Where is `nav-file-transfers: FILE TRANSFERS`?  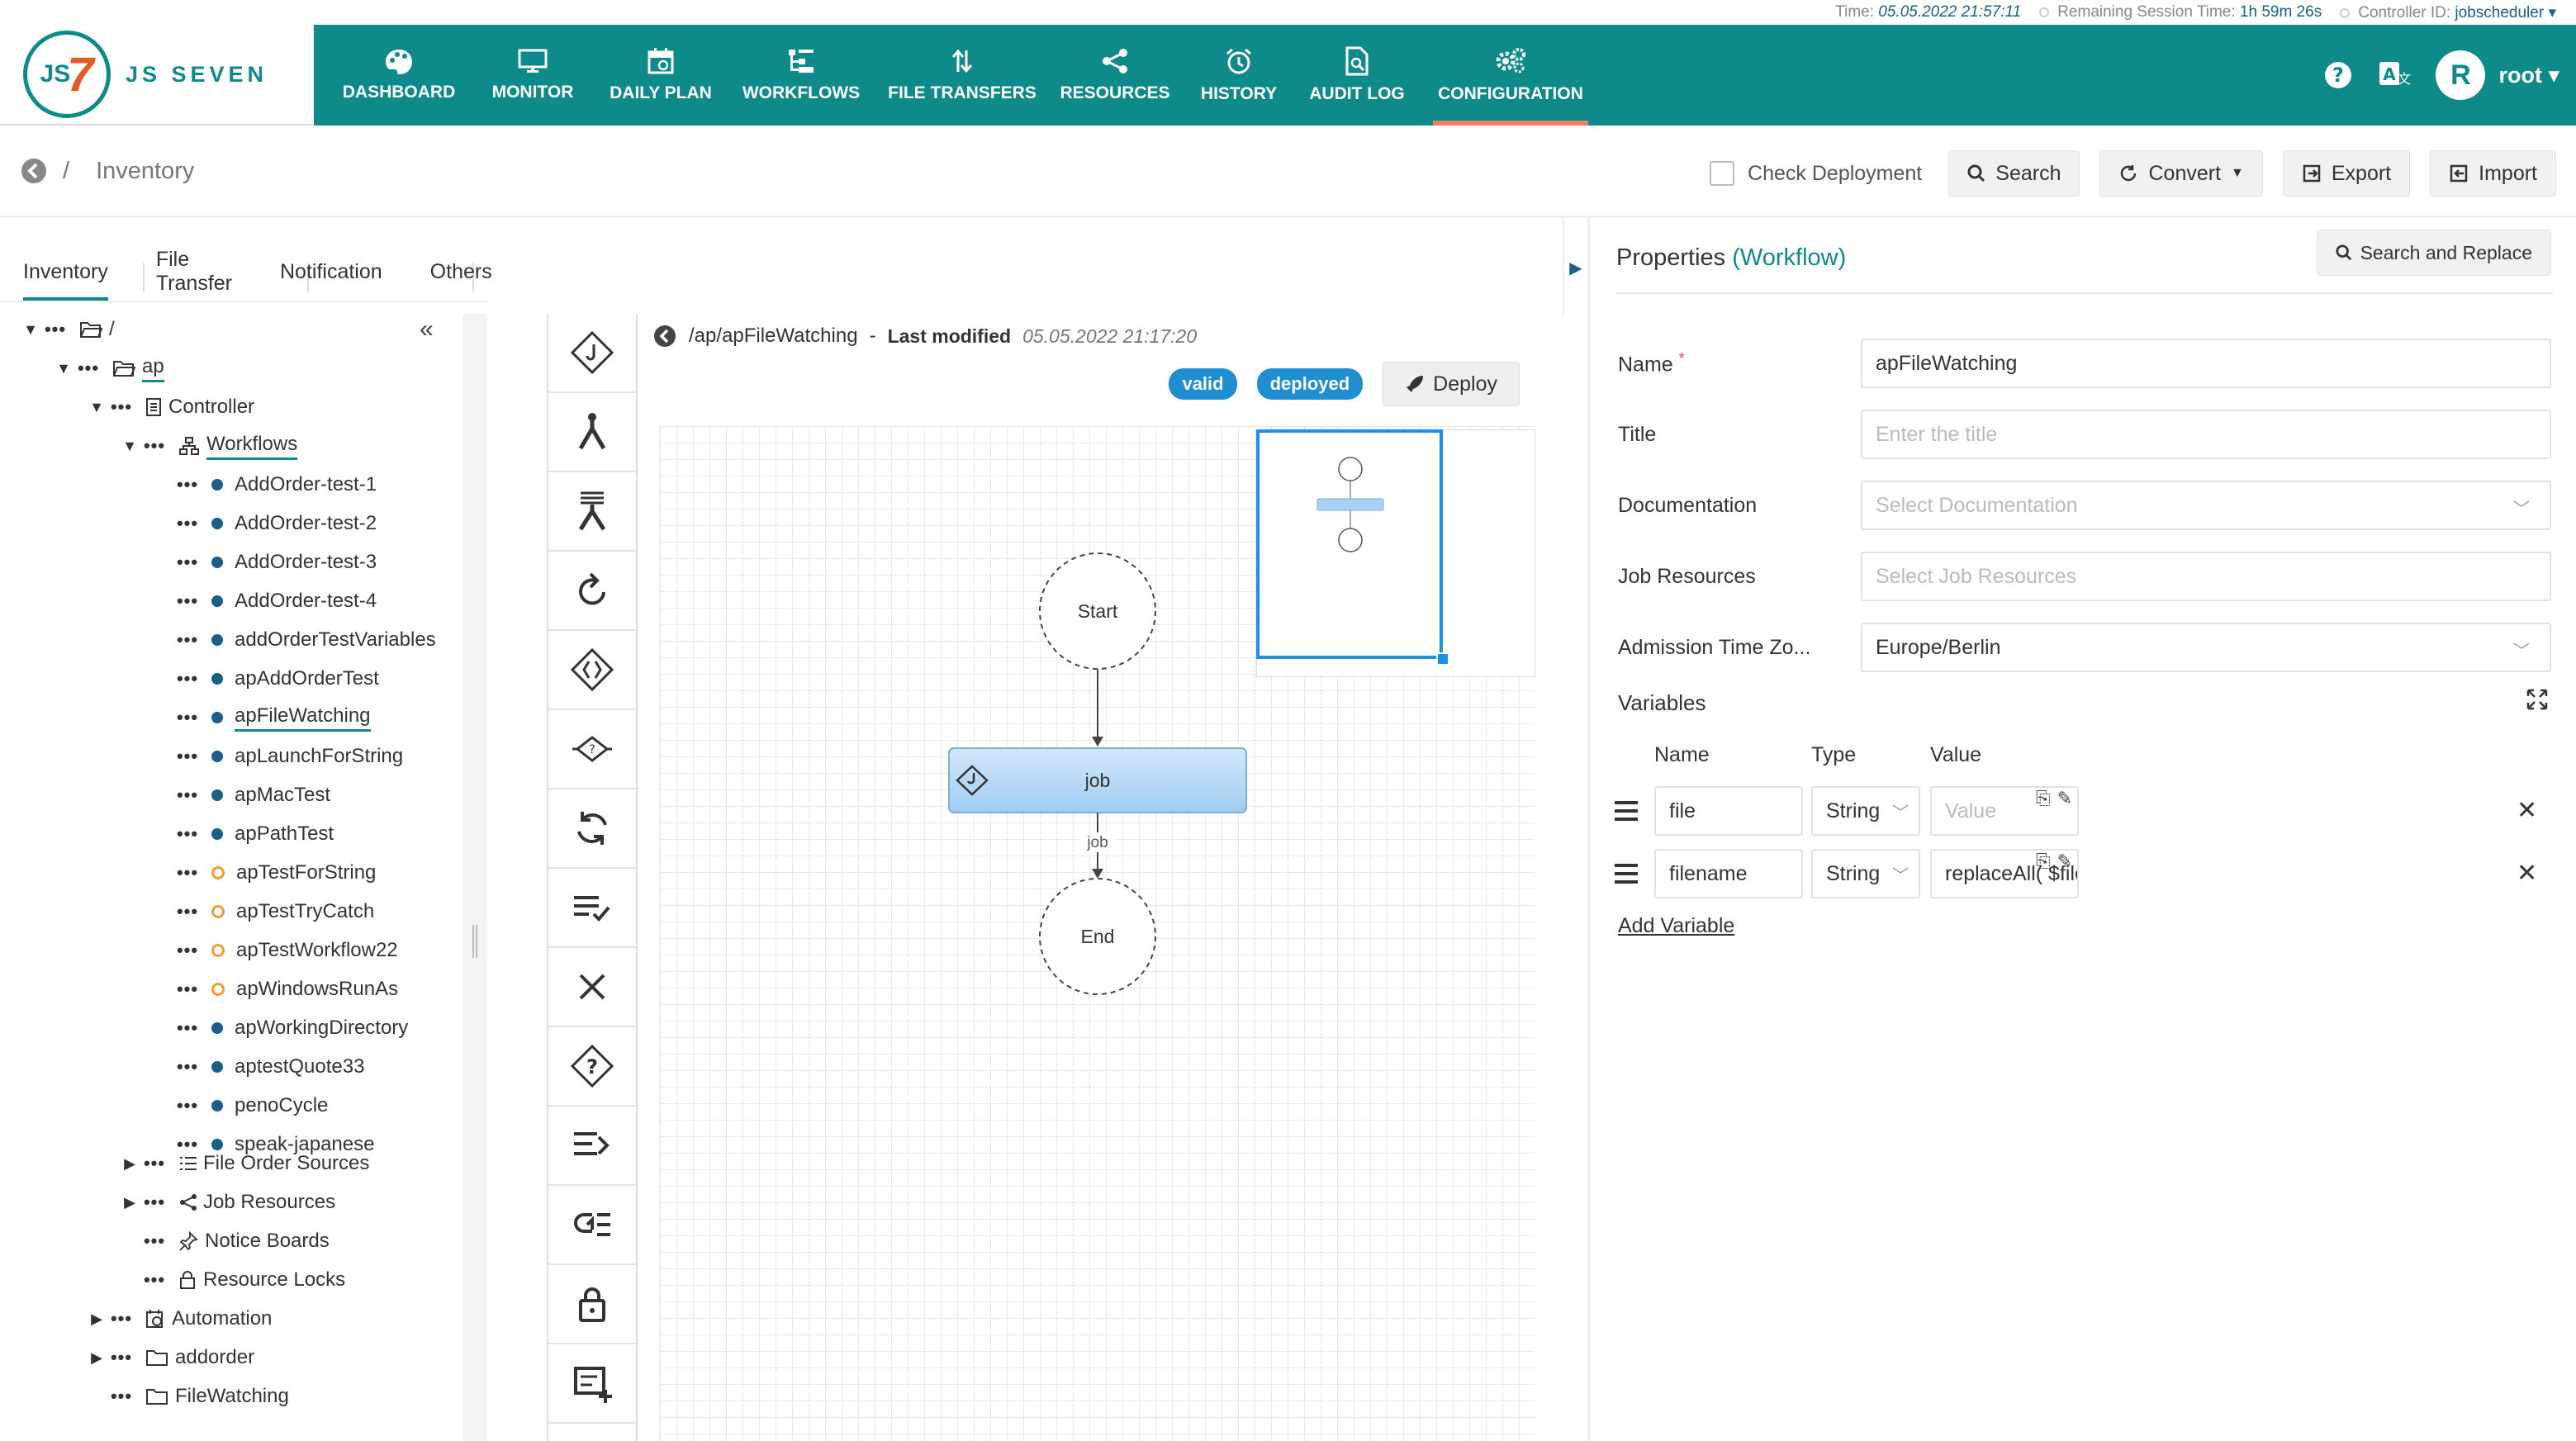 nav-file-transfers: FILE TRANSFERS is located at coordinates (963, 75).